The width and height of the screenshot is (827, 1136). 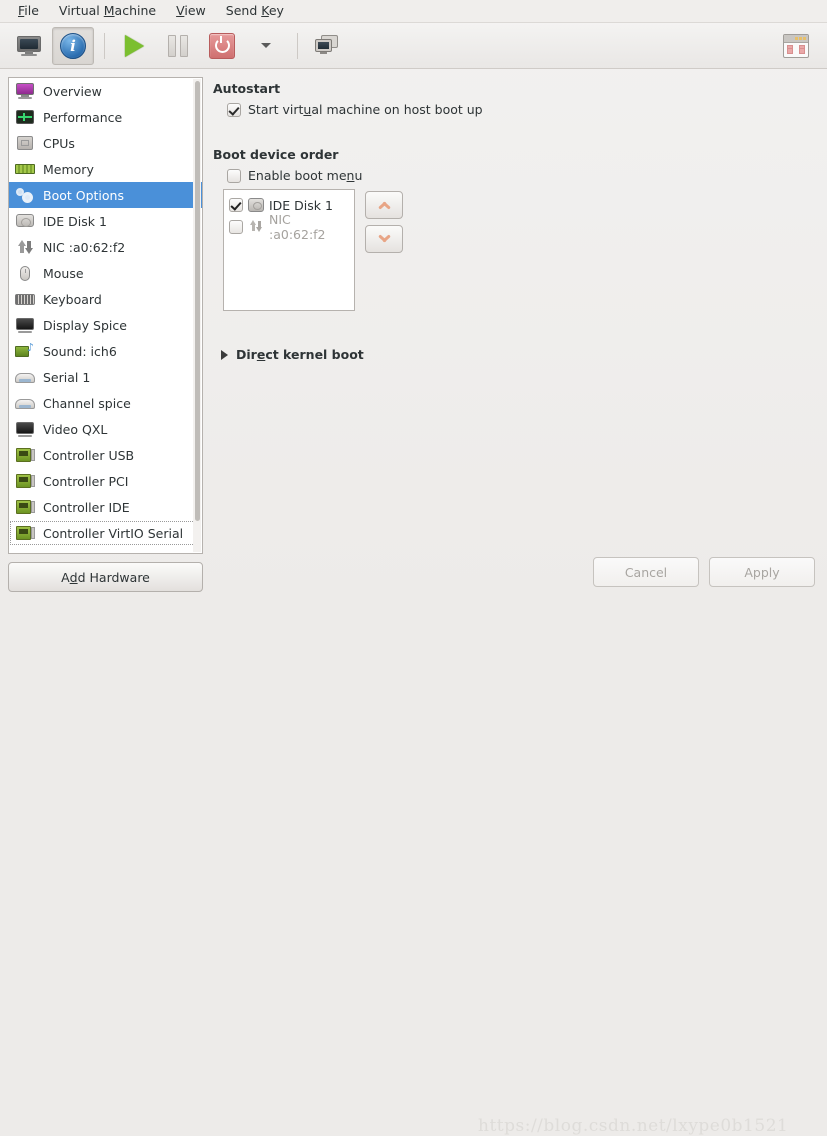 I want to click on pause-icon, so click(x=178, y=45).